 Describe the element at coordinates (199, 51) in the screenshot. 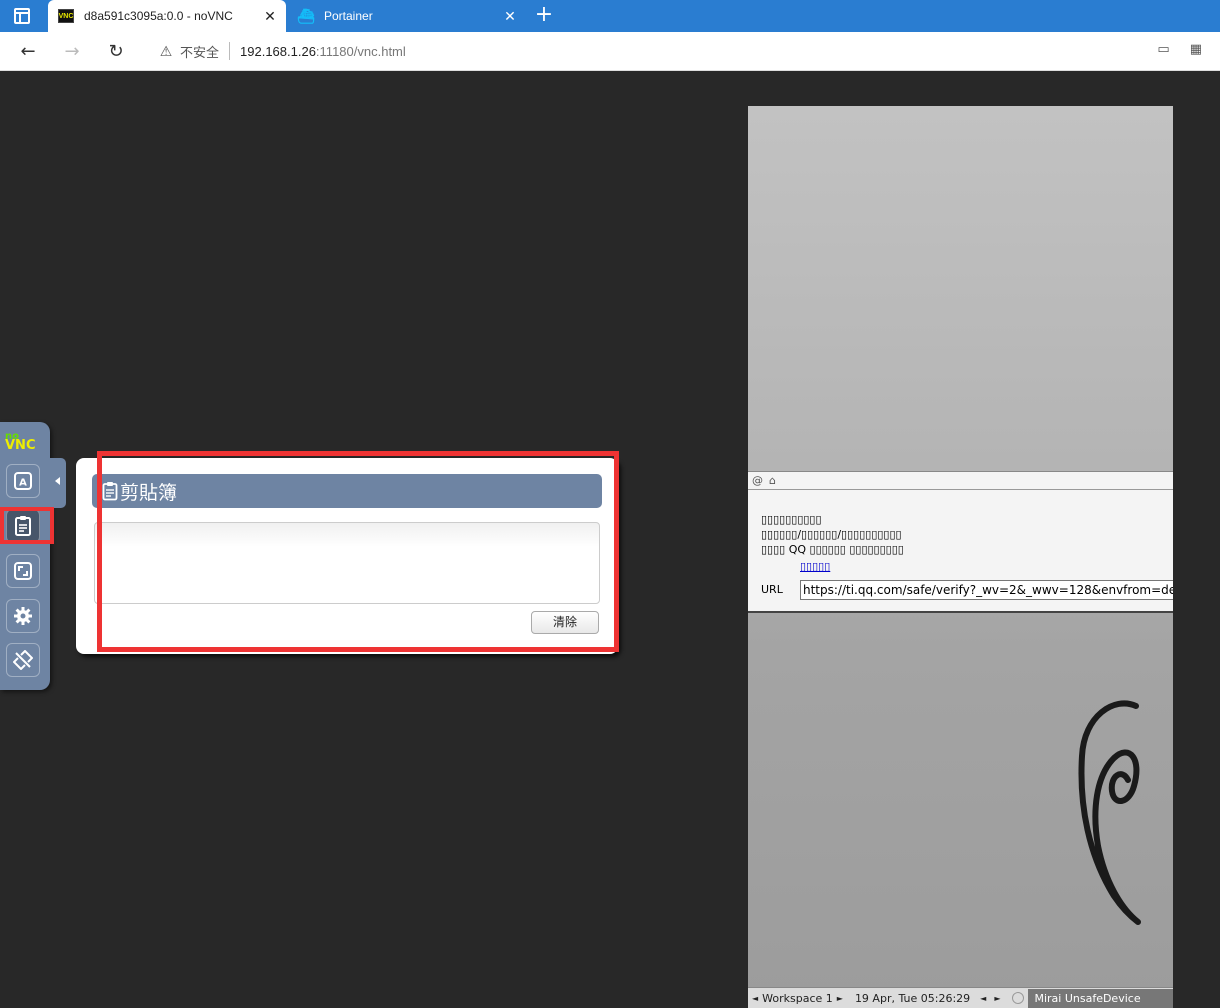

I see `security-label: 不安全` at that location.